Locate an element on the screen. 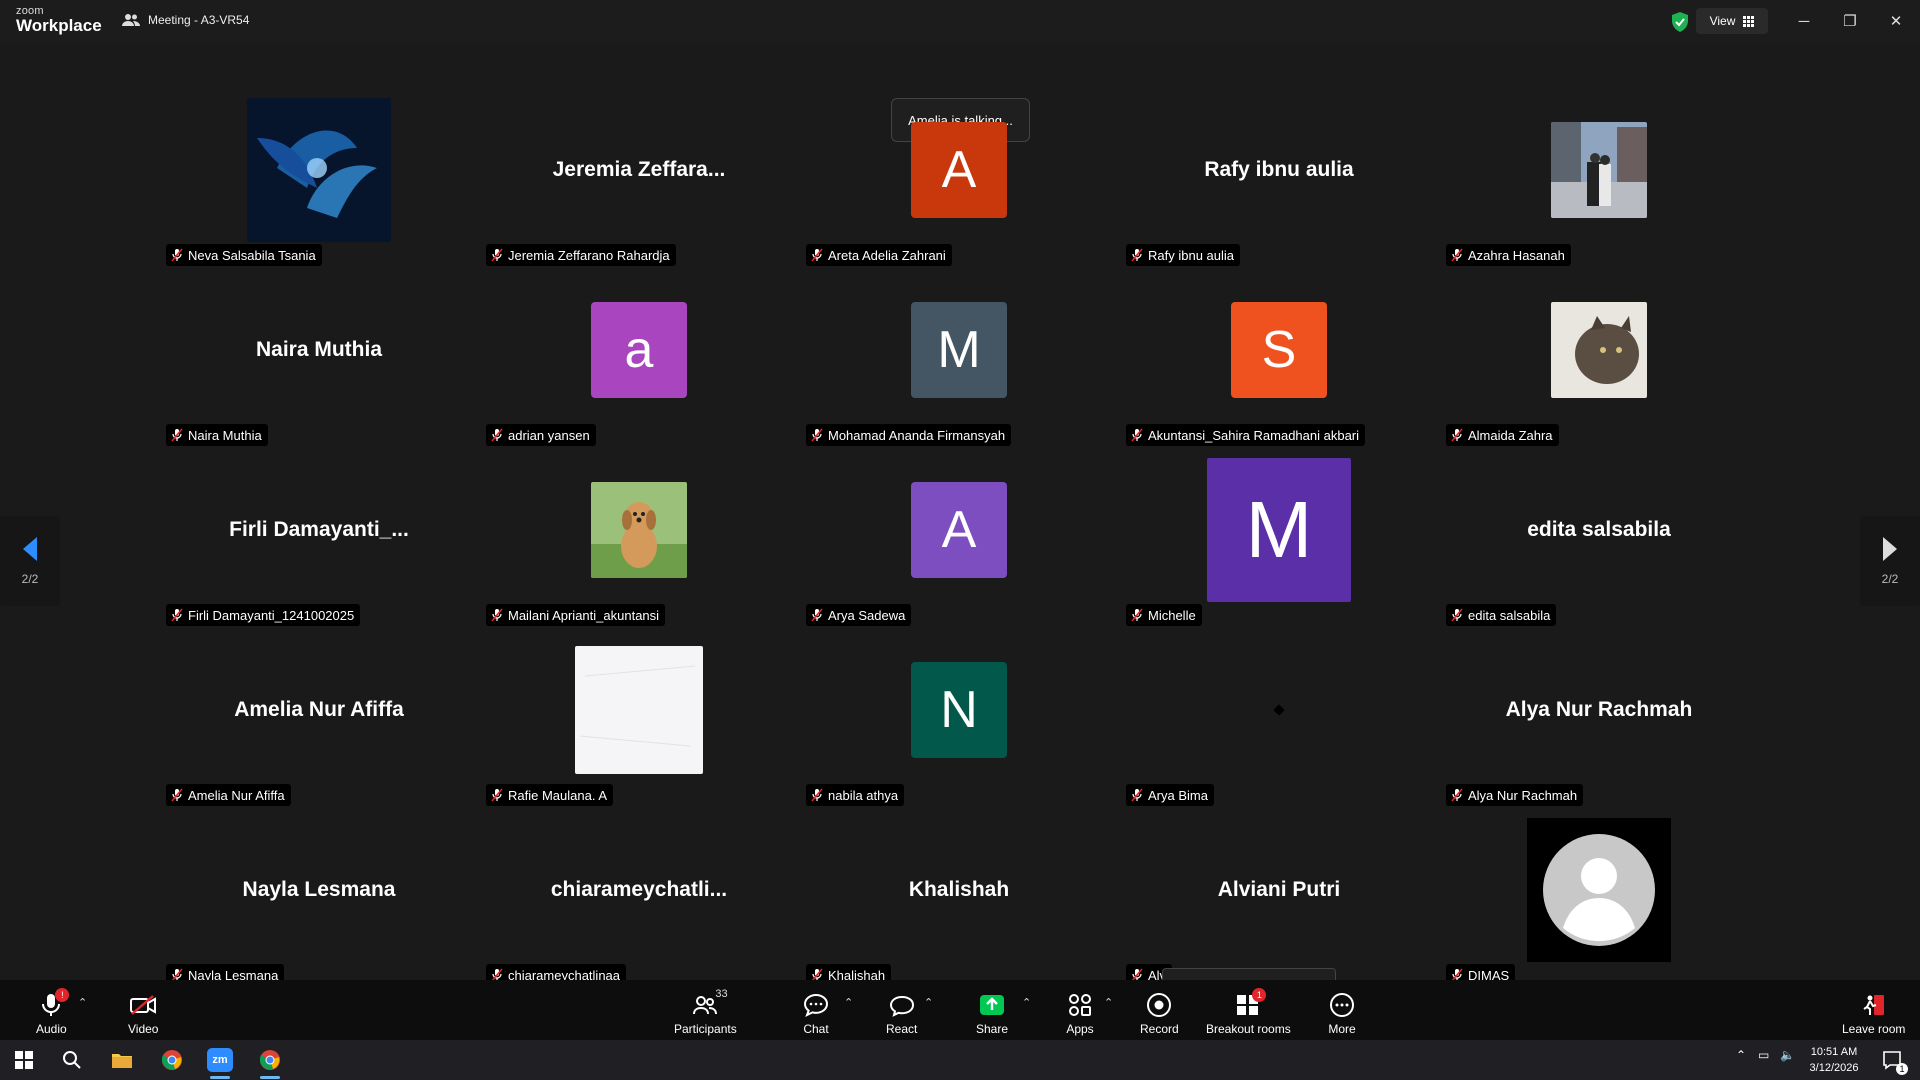 The width and height of the screenshot is (1920, 1080). participant-tile: M Mohamad Ananda Firmansyah is located at coordinates (959, 365).